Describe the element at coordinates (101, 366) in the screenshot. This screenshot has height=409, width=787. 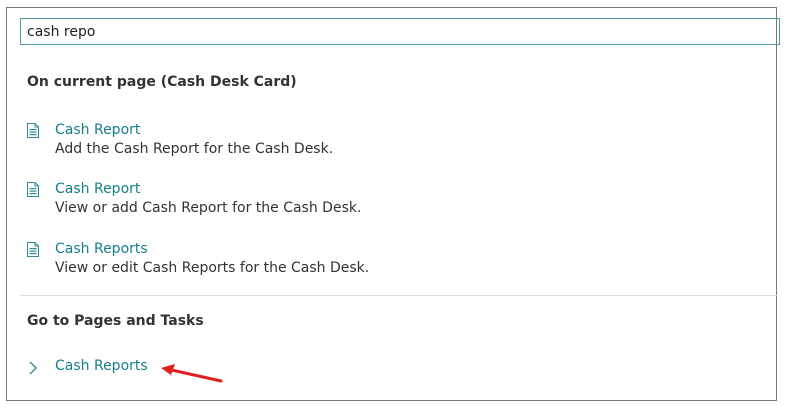
I see `nav-item-label: Cash Reports` at that location.